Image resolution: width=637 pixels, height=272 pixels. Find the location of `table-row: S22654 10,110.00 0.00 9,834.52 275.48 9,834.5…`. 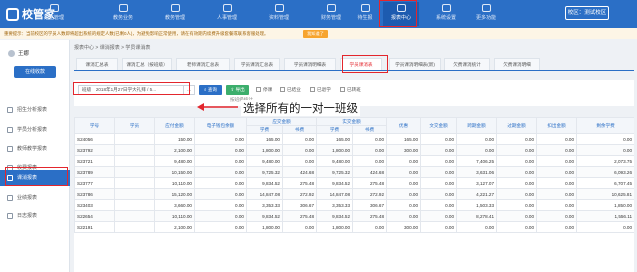

table-row: S22654 10,110.00 0.00 9,834.52 275.48 9,834.5… is located at coordinates (354, 216).